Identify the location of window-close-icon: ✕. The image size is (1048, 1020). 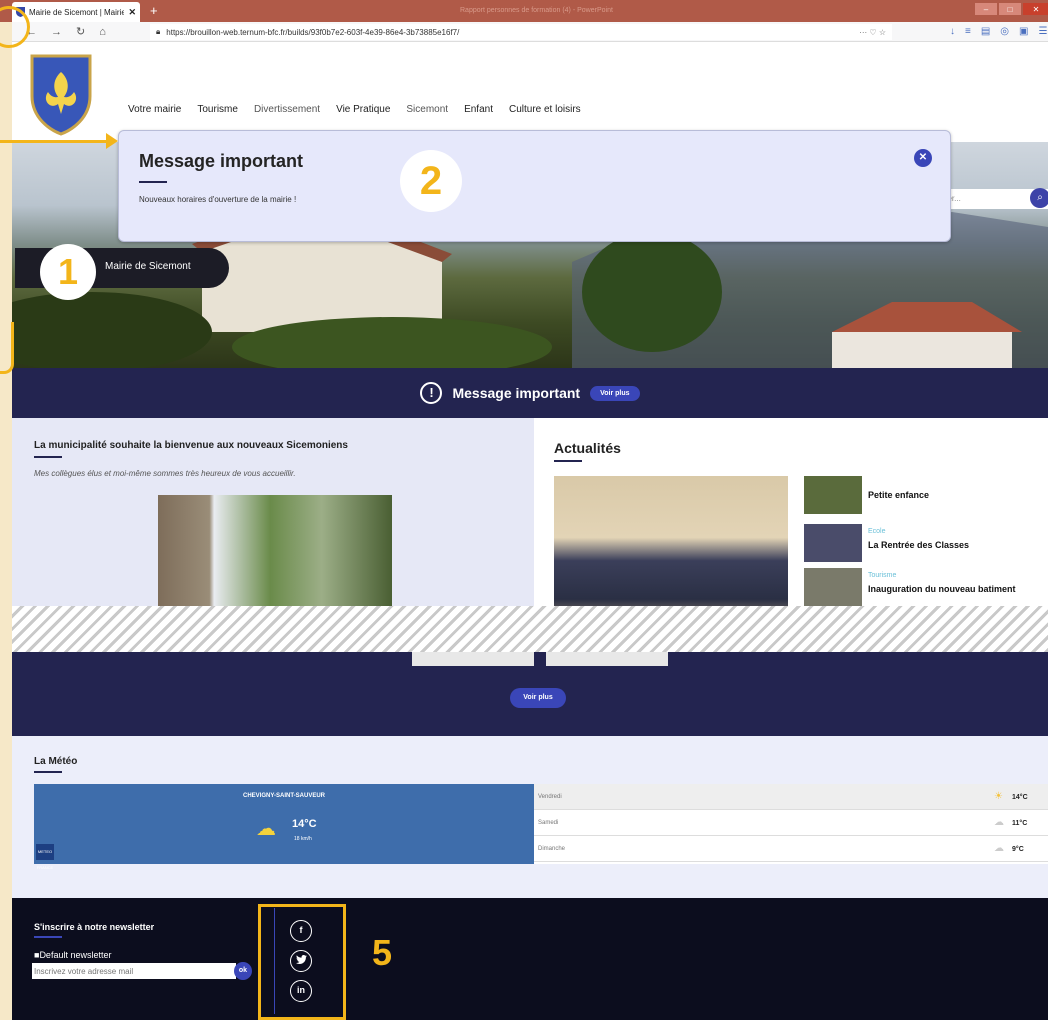
(1035, 9).